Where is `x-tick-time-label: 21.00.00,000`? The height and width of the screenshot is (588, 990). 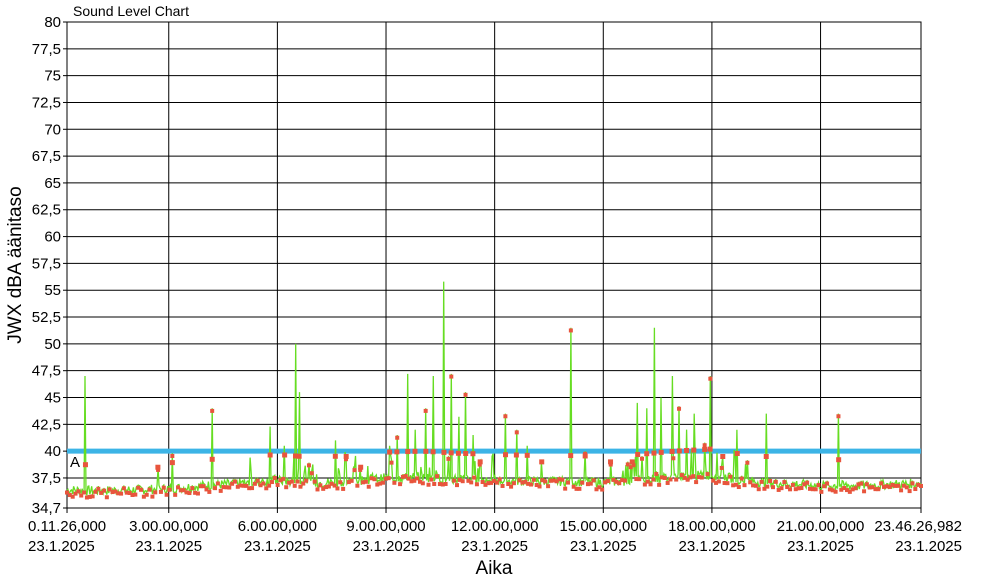 x-tick-time-label: 21.00.00,000 is located at coordinates (821, 526).